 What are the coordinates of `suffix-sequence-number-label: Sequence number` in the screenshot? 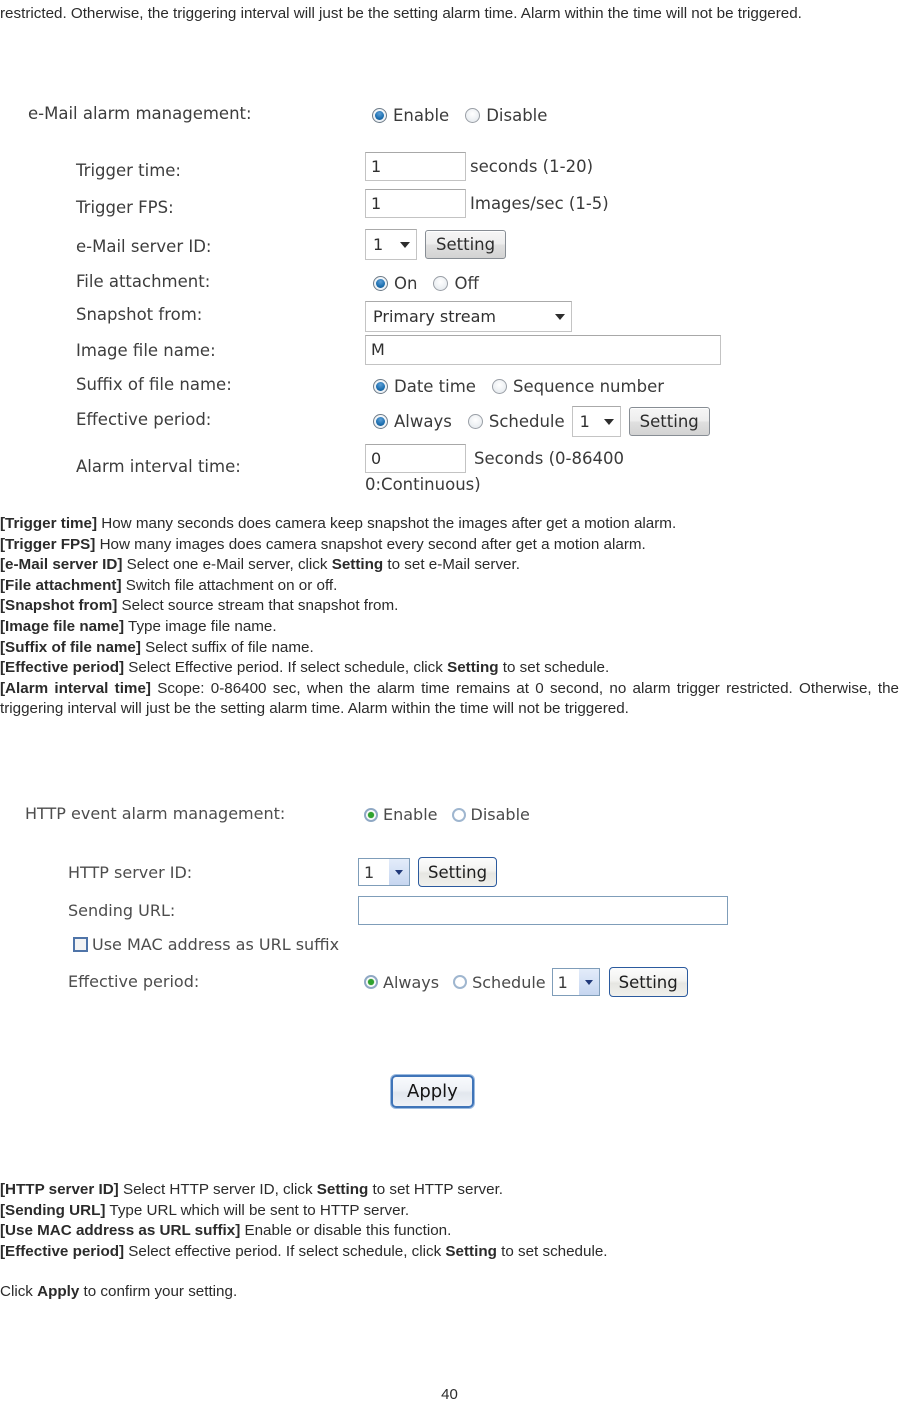 It's located at (588, 386).